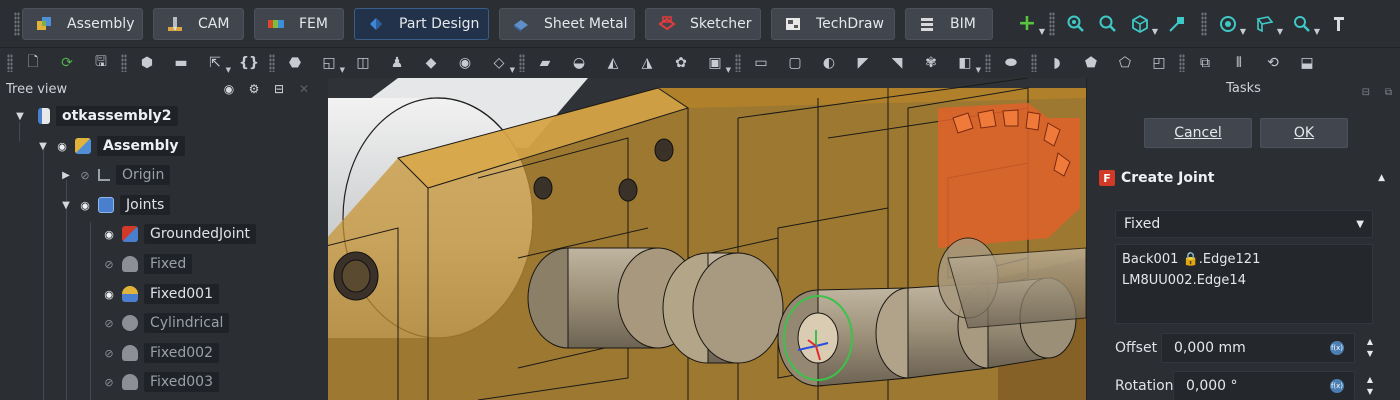 Image resolution: width=1400 pixels, height=400 pixels. I want to click on tree-item-fixed003: ⊘ Fixed003, so click(160, 382).